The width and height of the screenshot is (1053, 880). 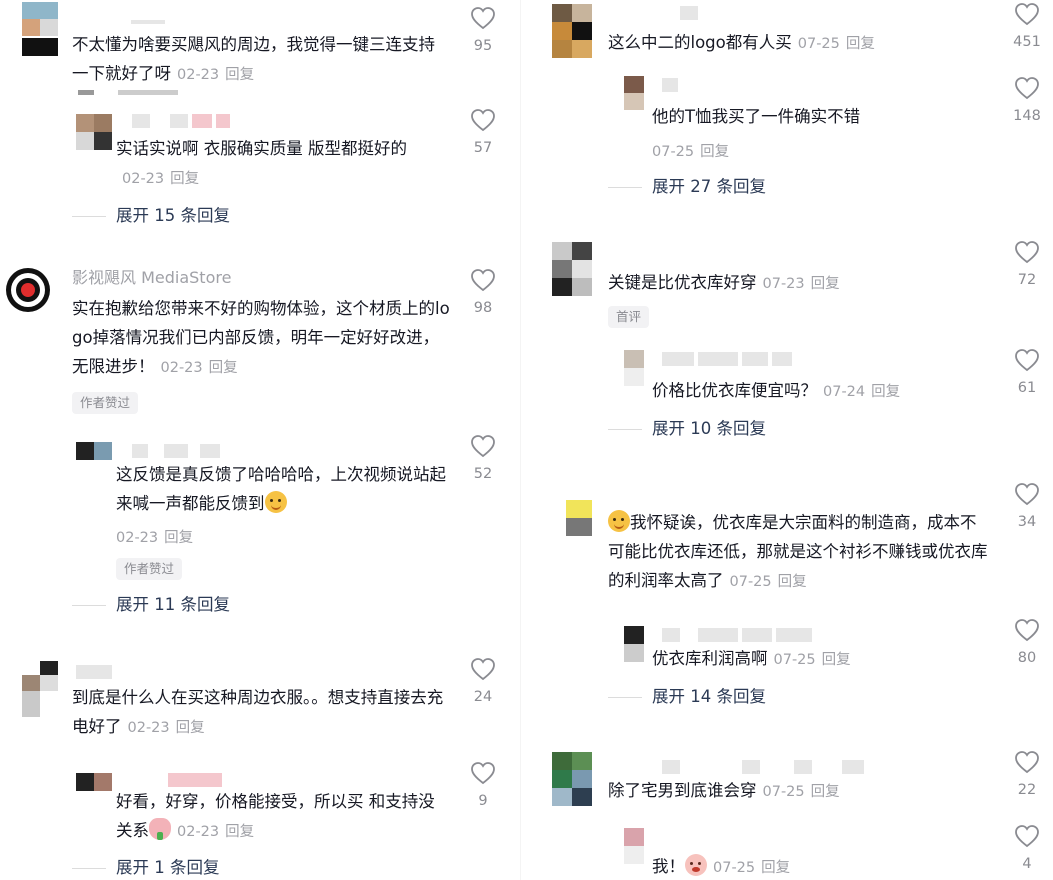 What do you see at coordinates (1027, 264) in the screenshot?
I see `like-button: 72` at bounding box center [1027, 264].